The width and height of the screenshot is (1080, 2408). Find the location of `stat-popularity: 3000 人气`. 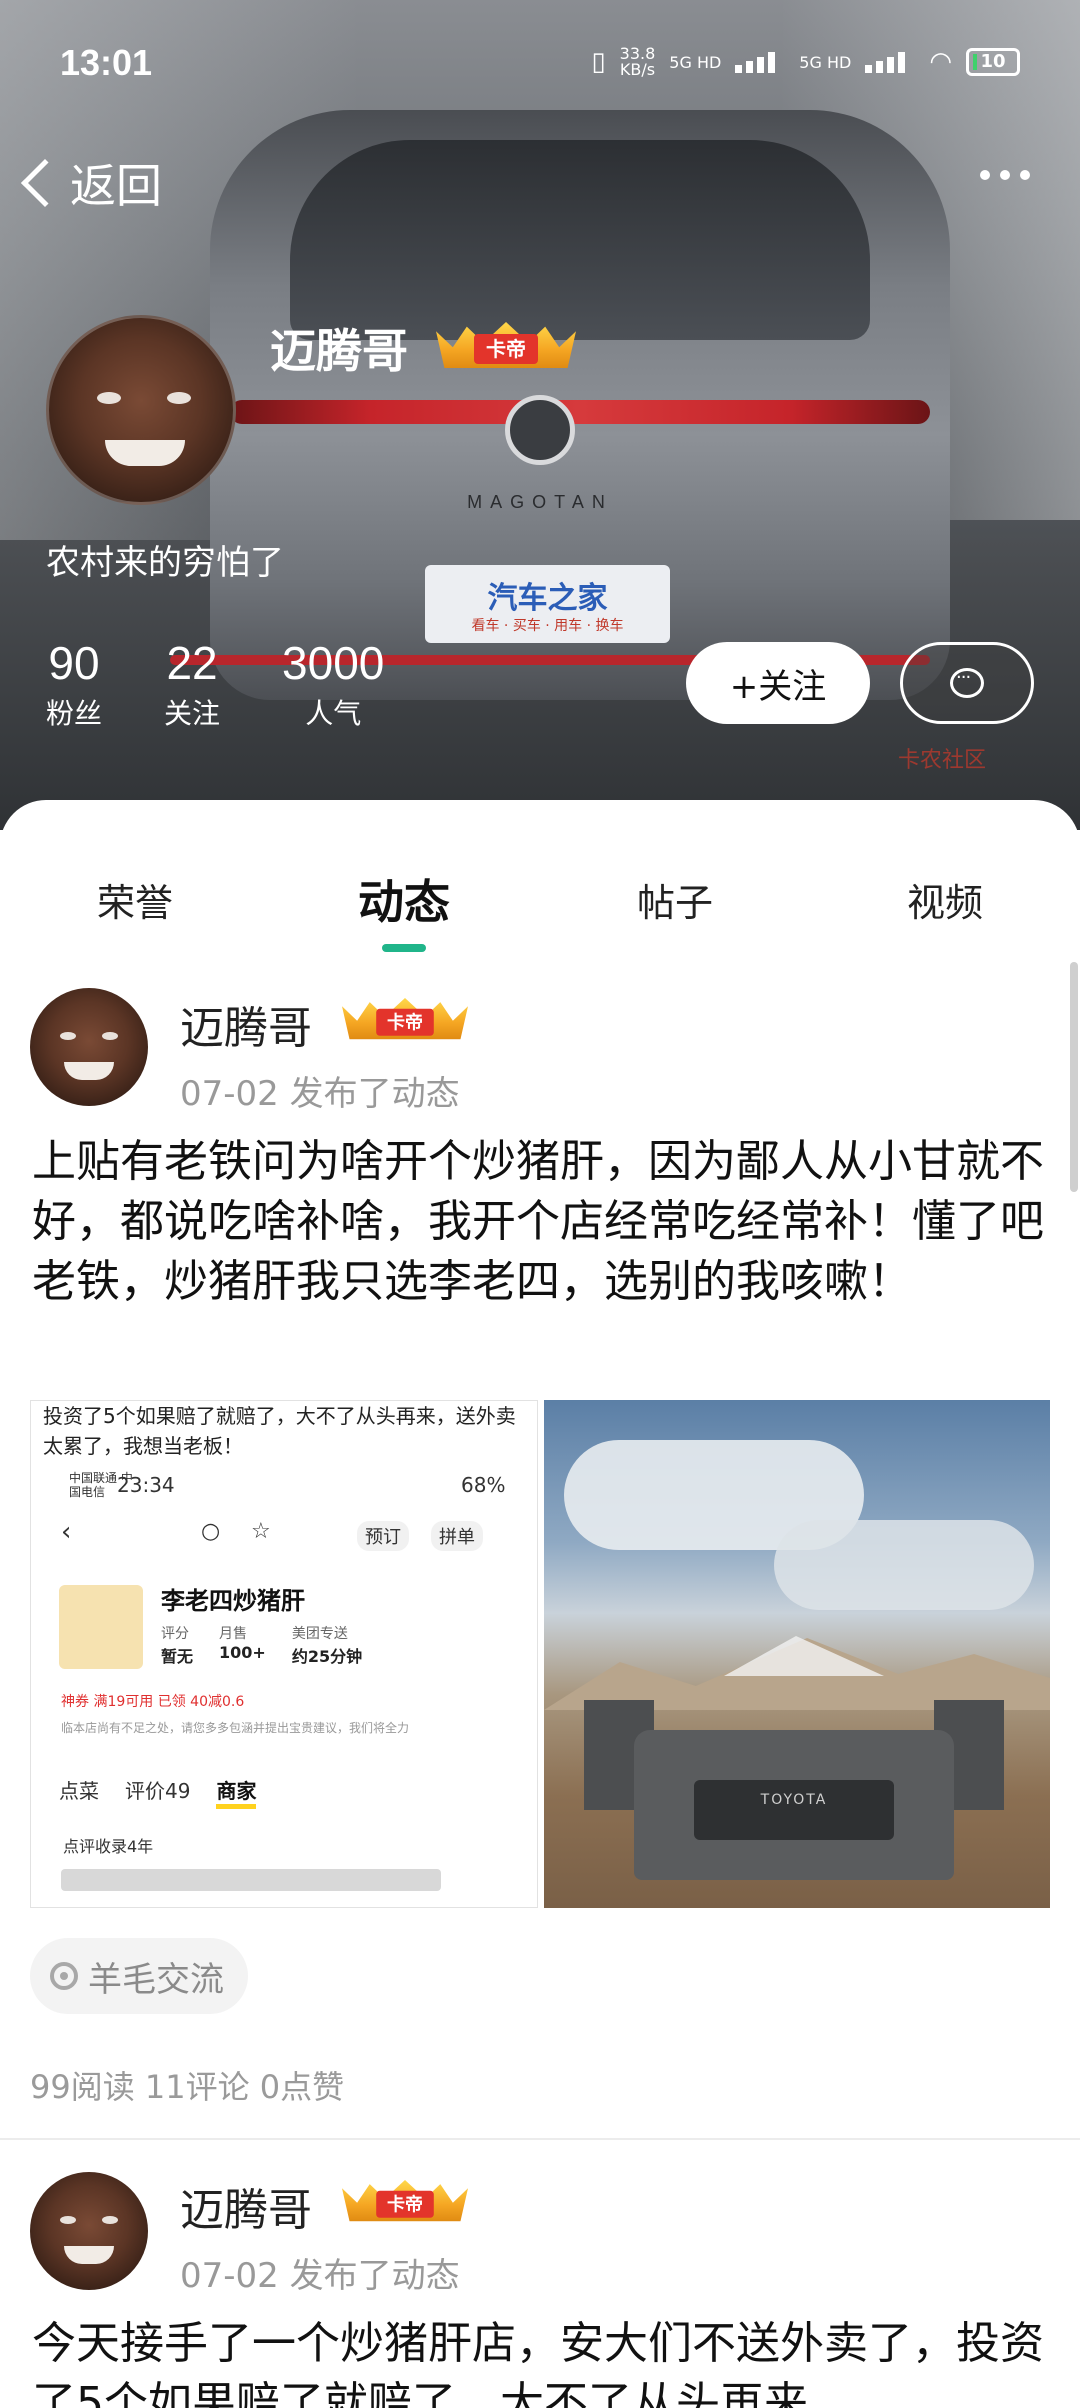

stat-popularity: 3000 人气 is located at coordinates (333, 683).